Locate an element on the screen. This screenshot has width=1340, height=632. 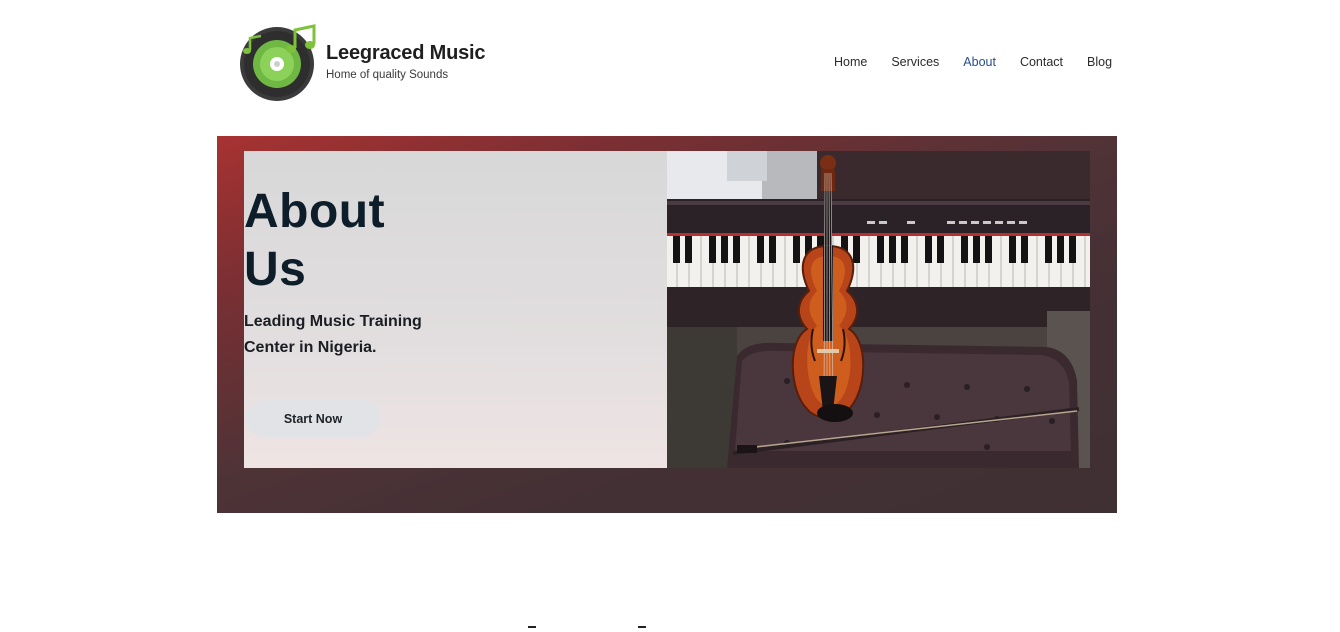
nav-item-home: Home is located at coordinates (850, 62).